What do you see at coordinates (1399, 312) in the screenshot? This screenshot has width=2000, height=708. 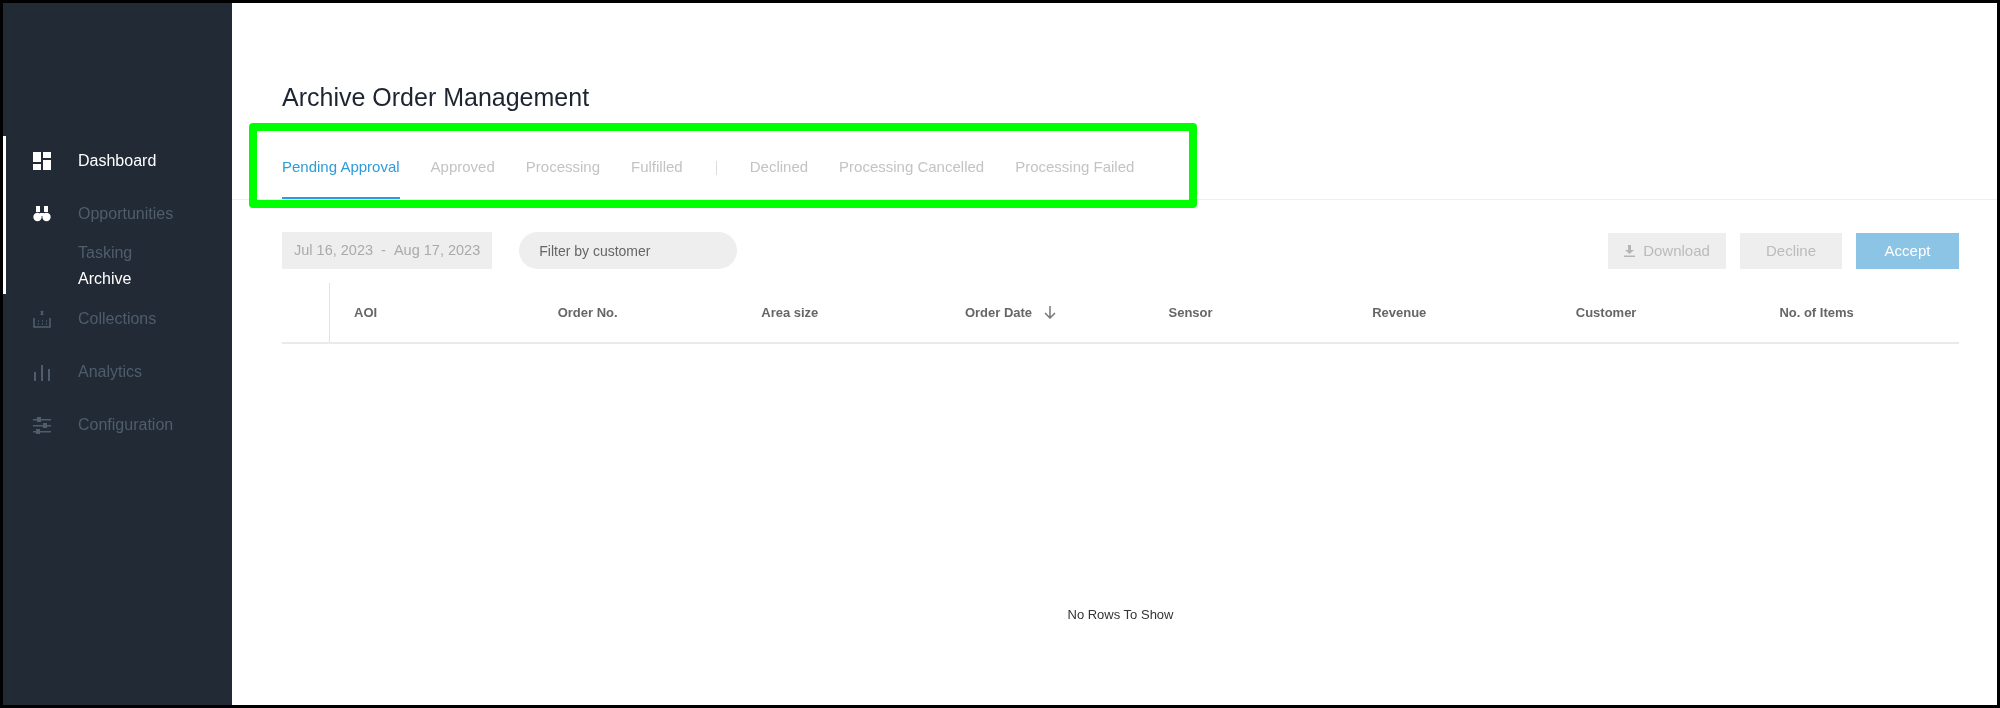 I see `column-header: Revenue` at bounding box center [1399, 312].